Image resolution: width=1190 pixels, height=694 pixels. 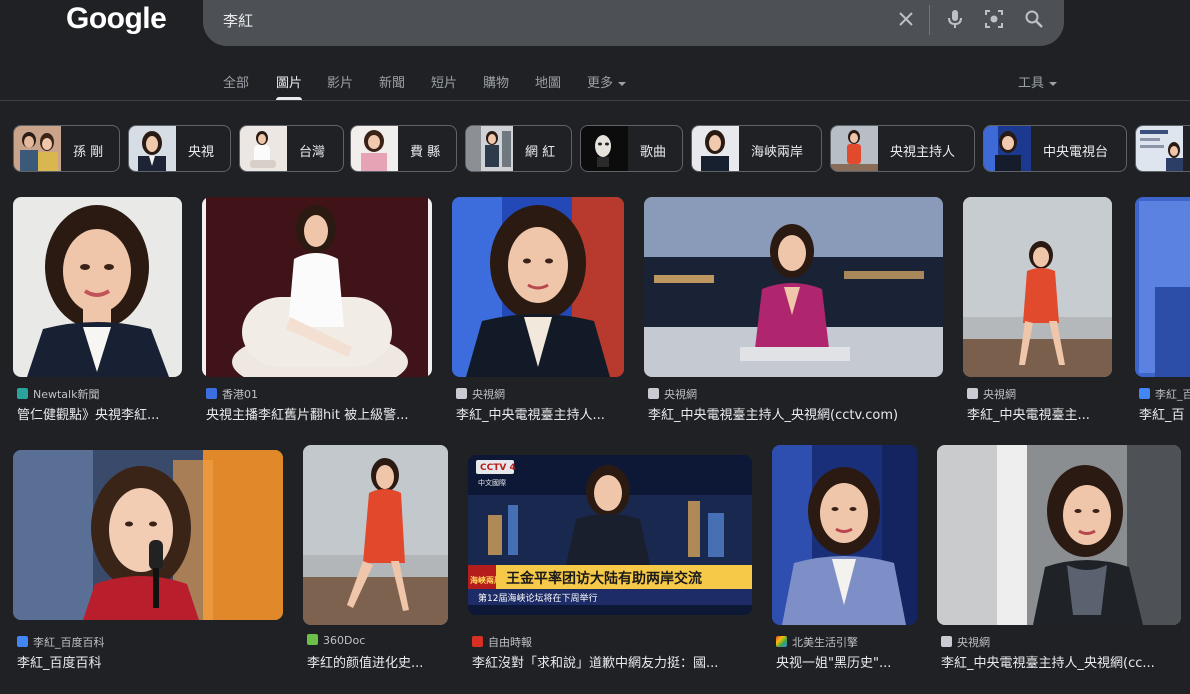 I want to click on beimei-favicon-icon, so click(x=781, y=641).